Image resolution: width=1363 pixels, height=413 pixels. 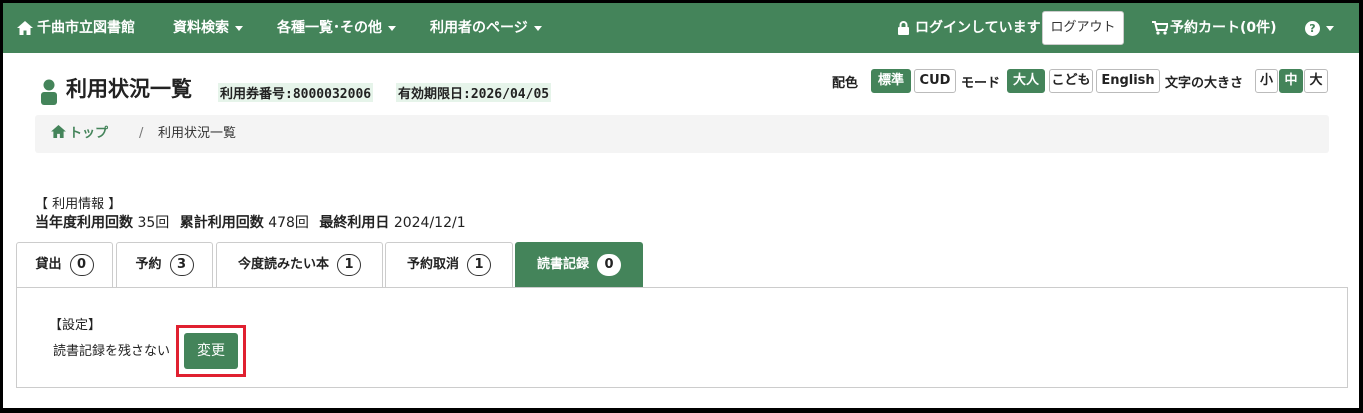 What do you see at coordinates (562, 264) in the screenshot?
I see `tab-label: 読書記録` at bounding box center [562, 264].